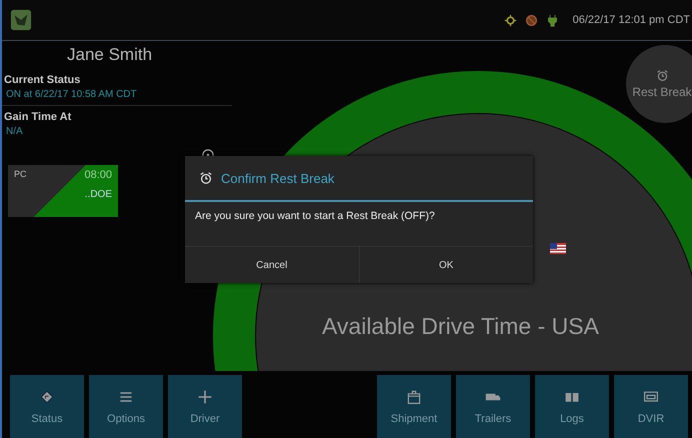 The height and width of the screenshot is (438, 692). What do you see at coordinates (271, 265) in the screenshot?
I see `dialog-button: Cancel` at bounding box center [271, 265].